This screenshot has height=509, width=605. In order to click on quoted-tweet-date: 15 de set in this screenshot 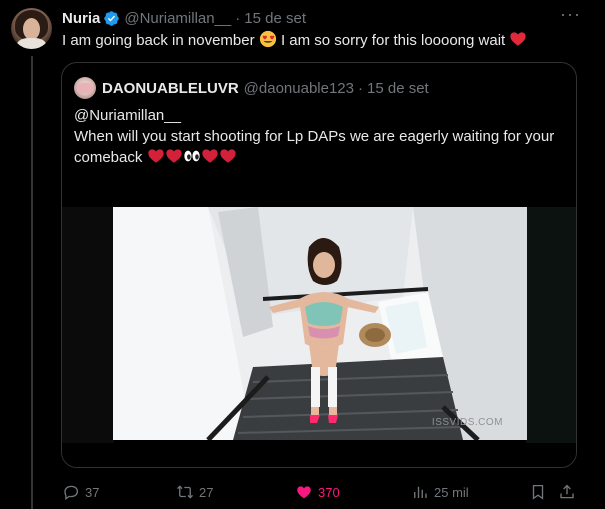, I will do `click(398, 88)`.